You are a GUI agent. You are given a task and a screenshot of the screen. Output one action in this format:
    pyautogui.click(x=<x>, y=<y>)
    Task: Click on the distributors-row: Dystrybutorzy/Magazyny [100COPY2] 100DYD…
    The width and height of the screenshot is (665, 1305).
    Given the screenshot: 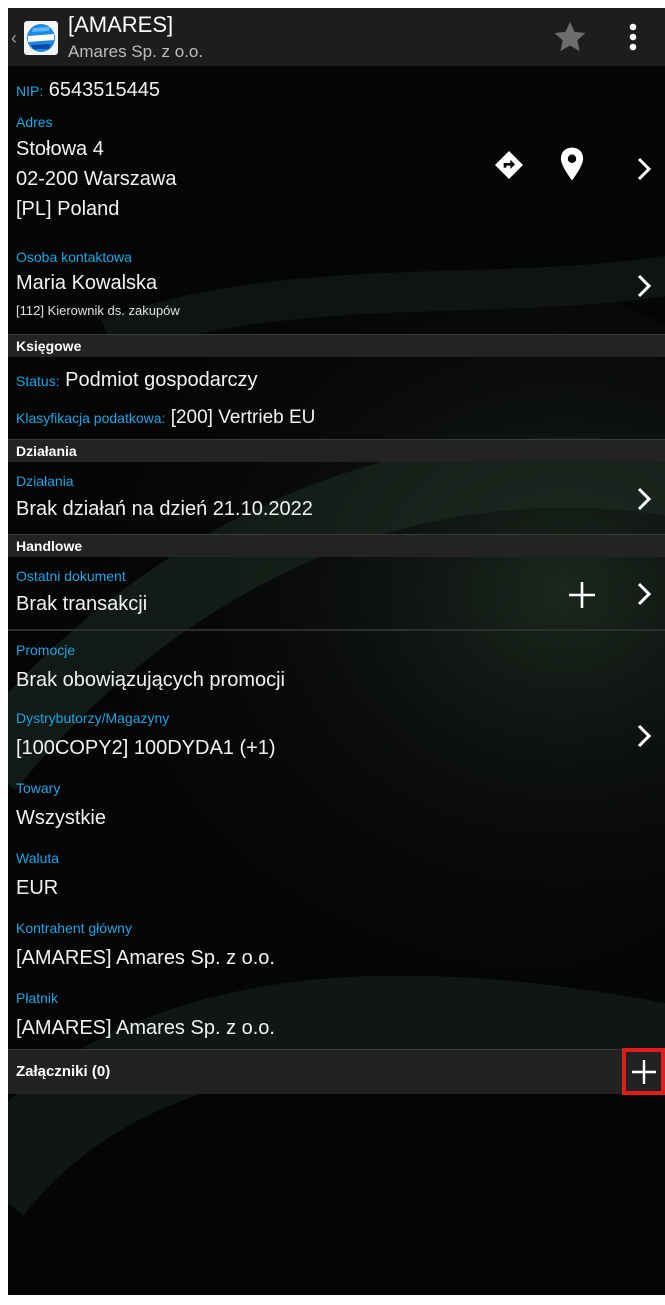 What is the action you would take?
    pyautogui.click(x=336, y=736)
    